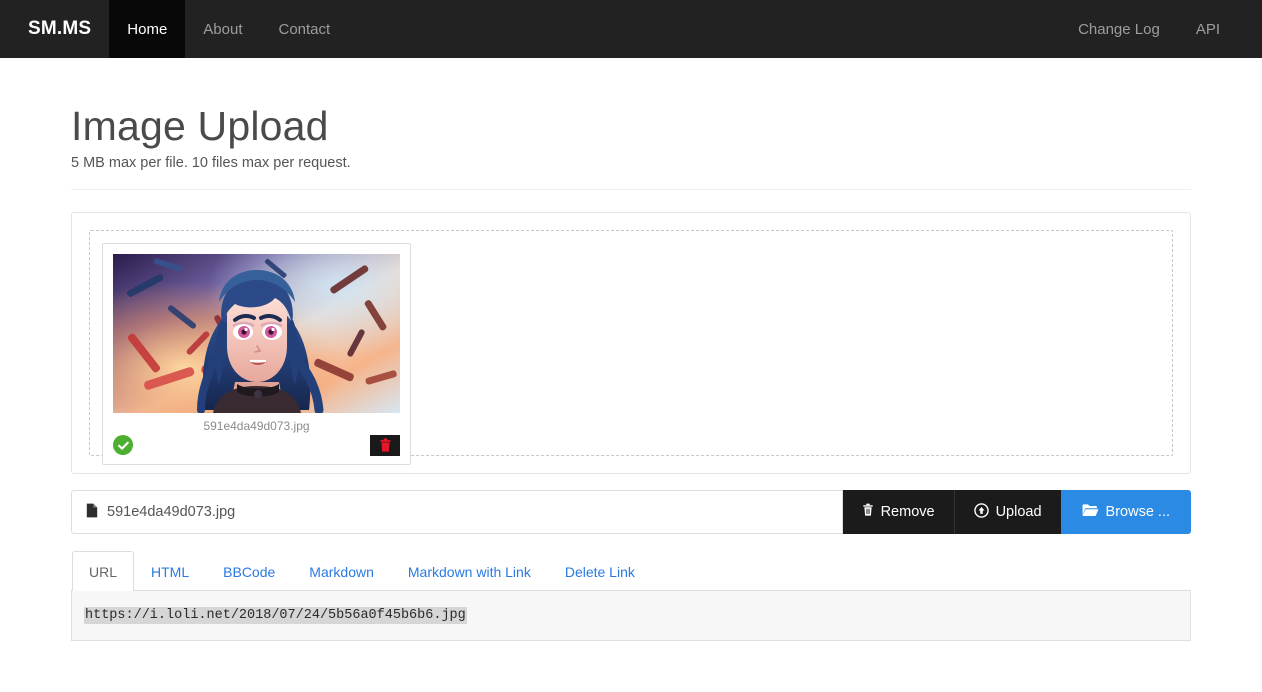  I want to click on remove-button-label: Remove, so click(907, 512).